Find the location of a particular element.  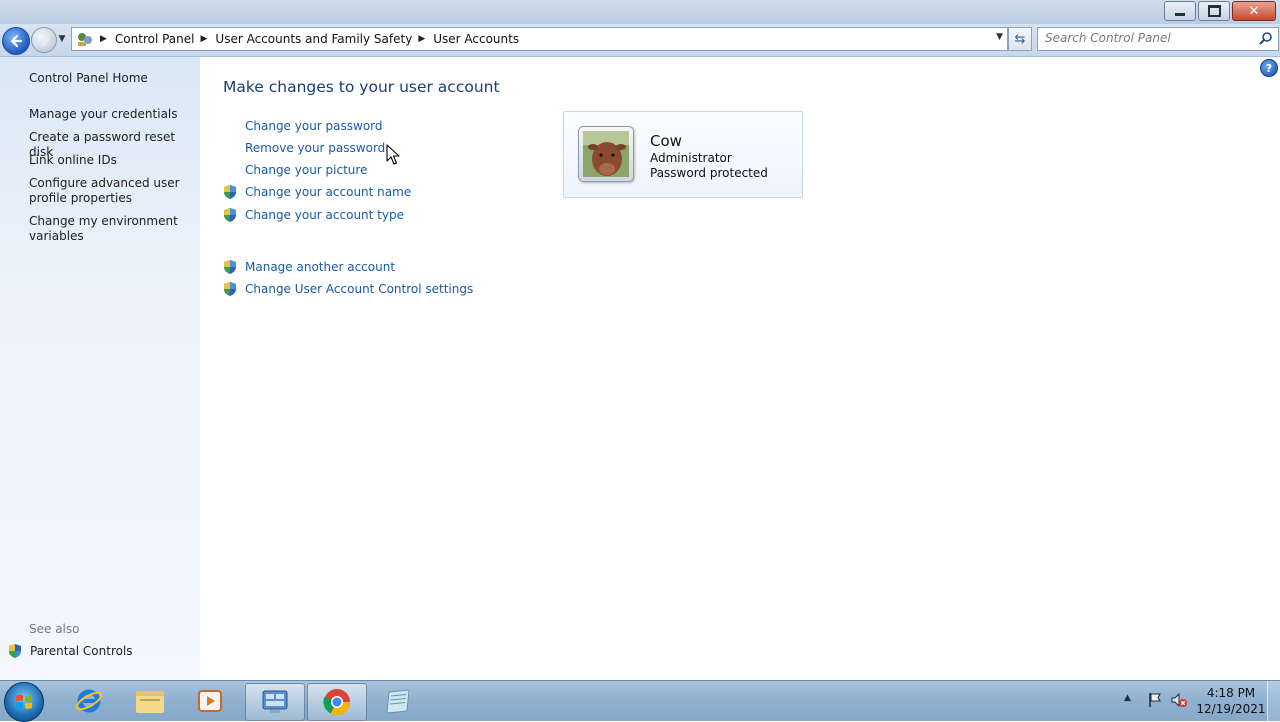

taskbar-notepad is located at coordinates (398, 701).